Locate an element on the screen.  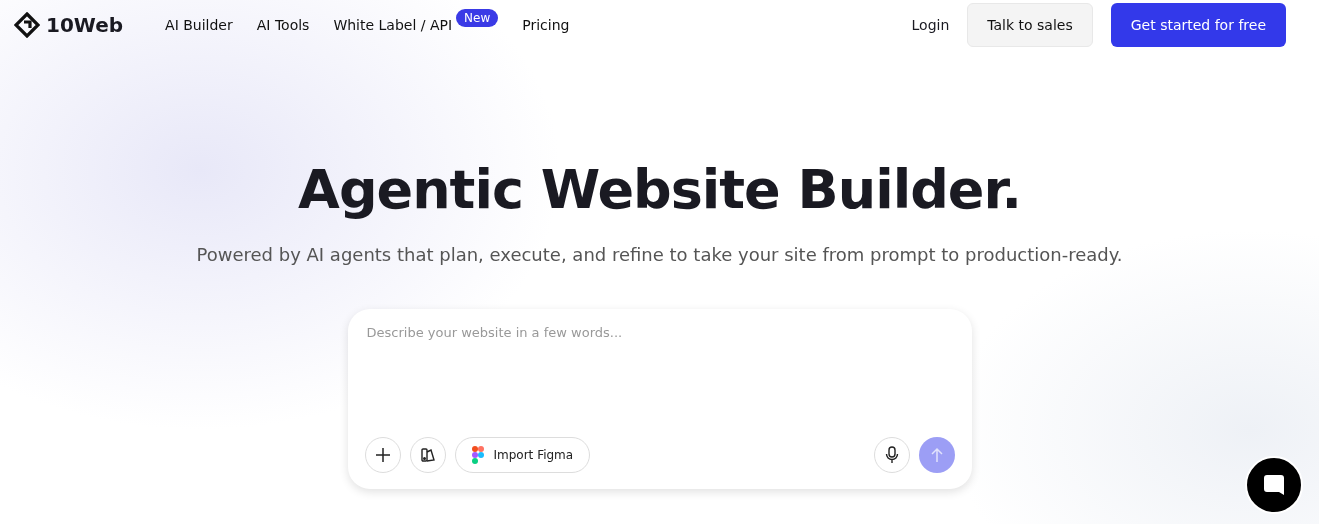
hero-subtitle: Powered by AI agents that plan, execute, and refine to take your site from prompt to production-ready. is located at coordinates (659, 254).